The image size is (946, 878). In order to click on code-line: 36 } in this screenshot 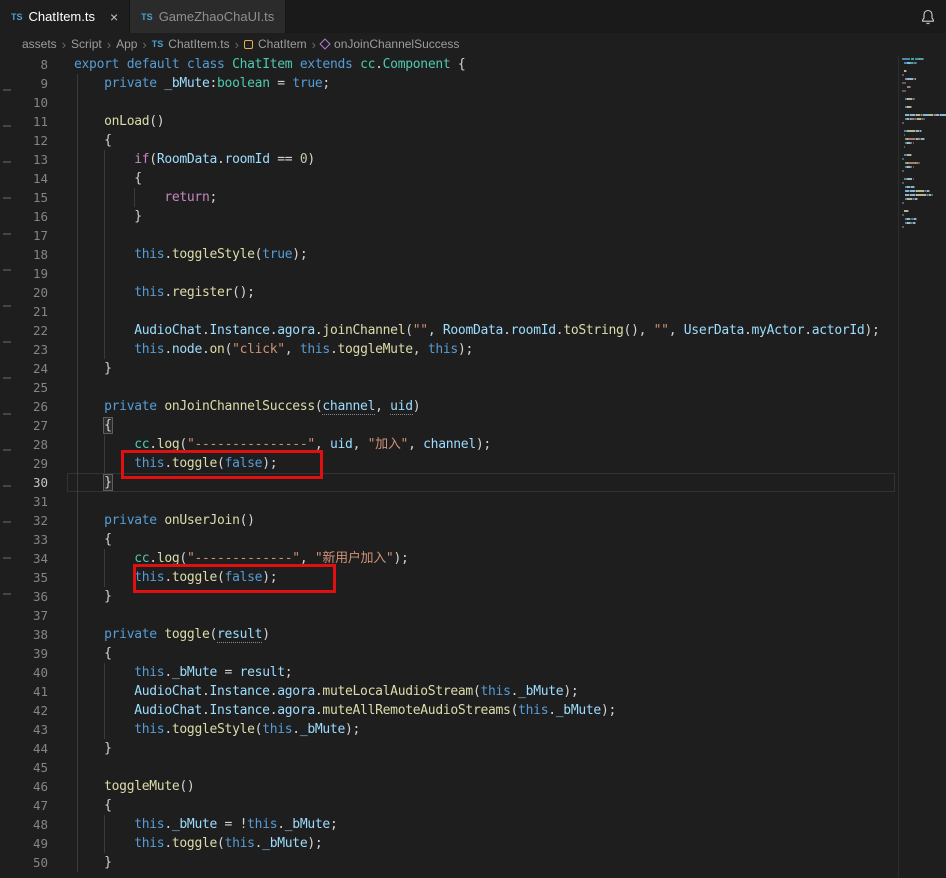, I will do `click(457, 596)`.